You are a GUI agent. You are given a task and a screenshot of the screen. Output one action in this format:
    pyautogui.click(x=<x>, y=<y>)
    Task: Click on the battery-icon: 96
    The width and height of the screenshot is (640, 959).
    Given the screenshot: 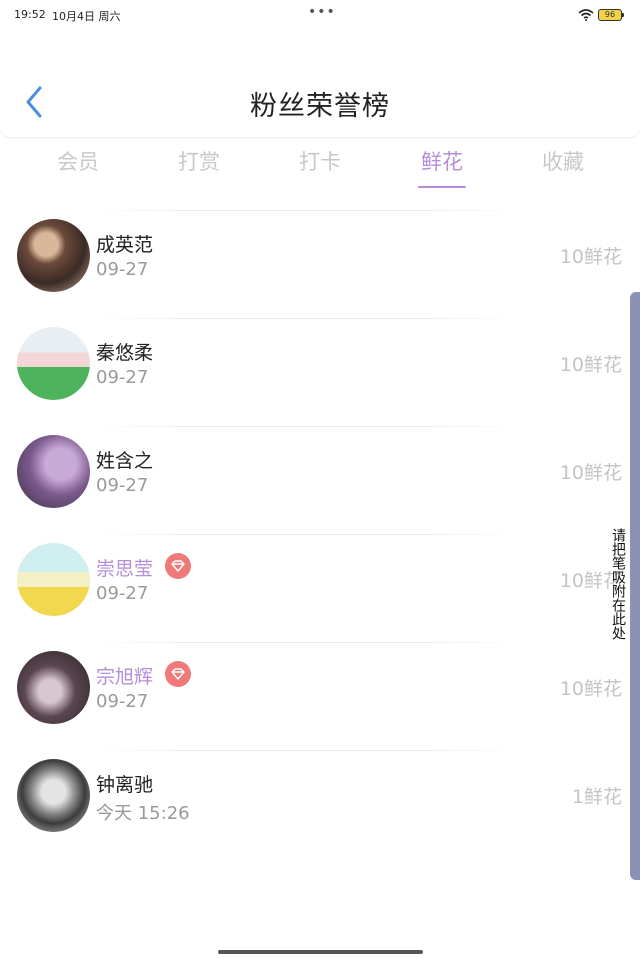 What is the action you would take?
    pyautogui.click(x=611, y=15)
    